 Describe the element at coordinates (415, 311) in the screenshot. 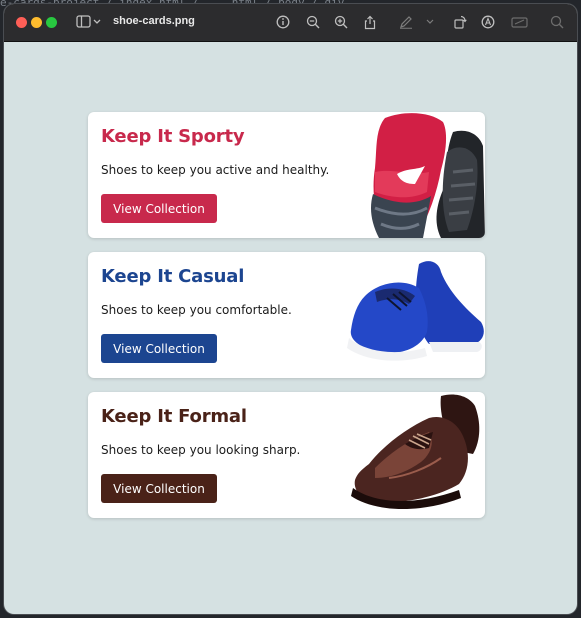

I see `blue-casual-sneaker-image` at that location.